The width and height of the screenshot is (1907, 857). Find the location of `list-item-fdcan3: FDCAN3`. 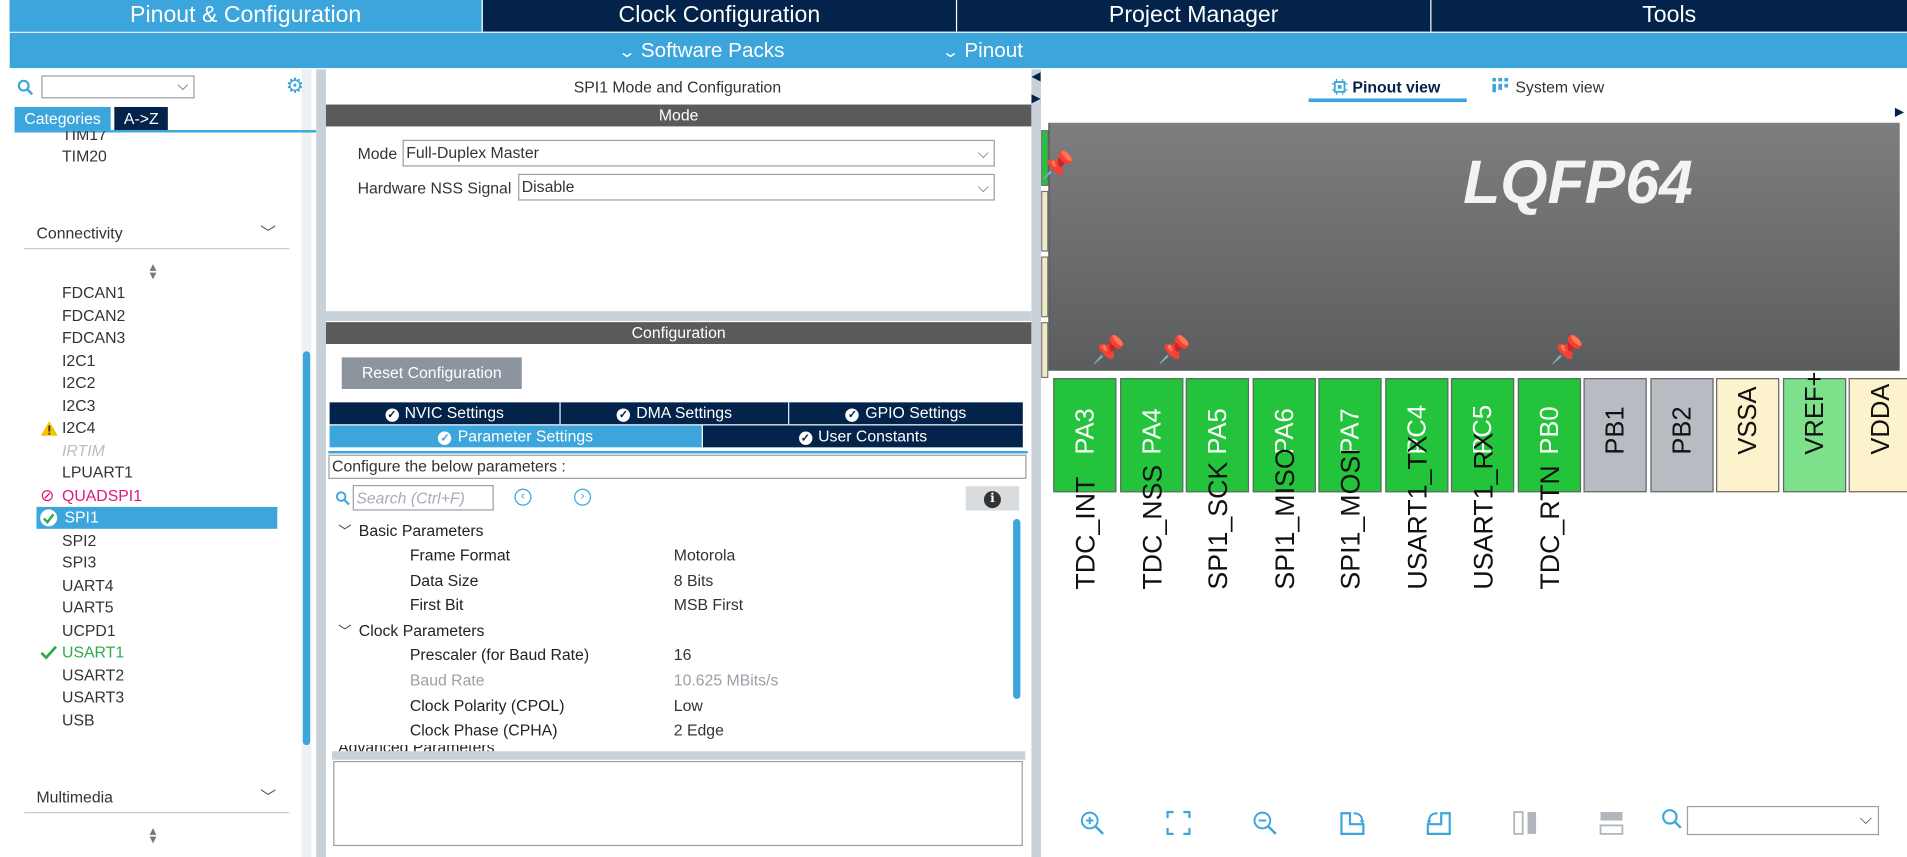

list-item-fdcan3: FDCAN3 is located at coordinates (93, 337).